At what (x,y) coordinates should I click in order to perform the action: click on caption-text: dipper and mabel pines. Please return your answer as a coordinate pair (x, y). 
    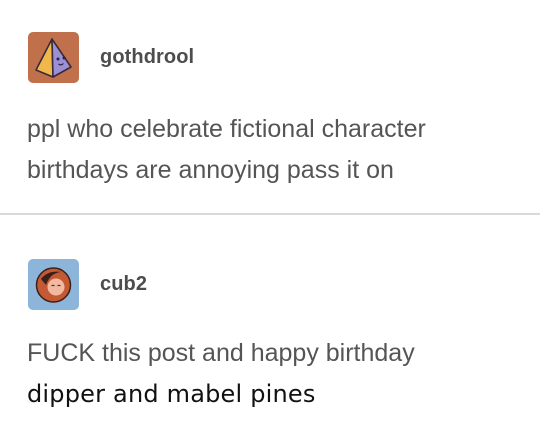
    Looking at the image, I should click on (171, 394).